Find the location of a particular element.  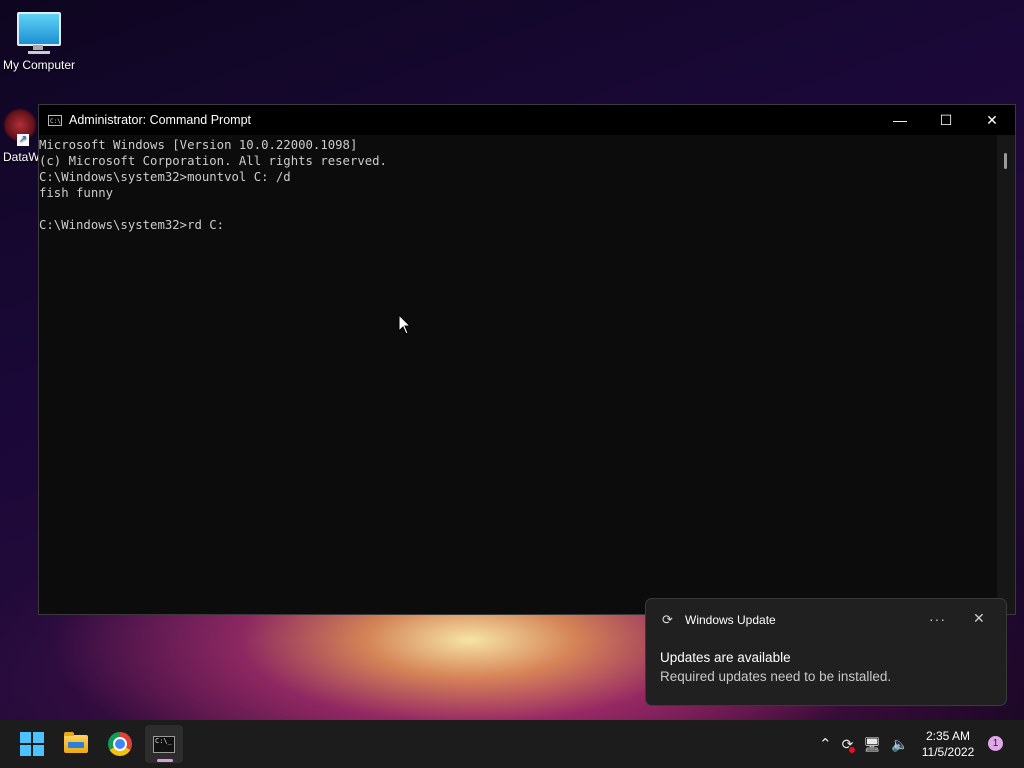

desktop-icon-my-computer: My Computer is located at coordinates (39, 41).